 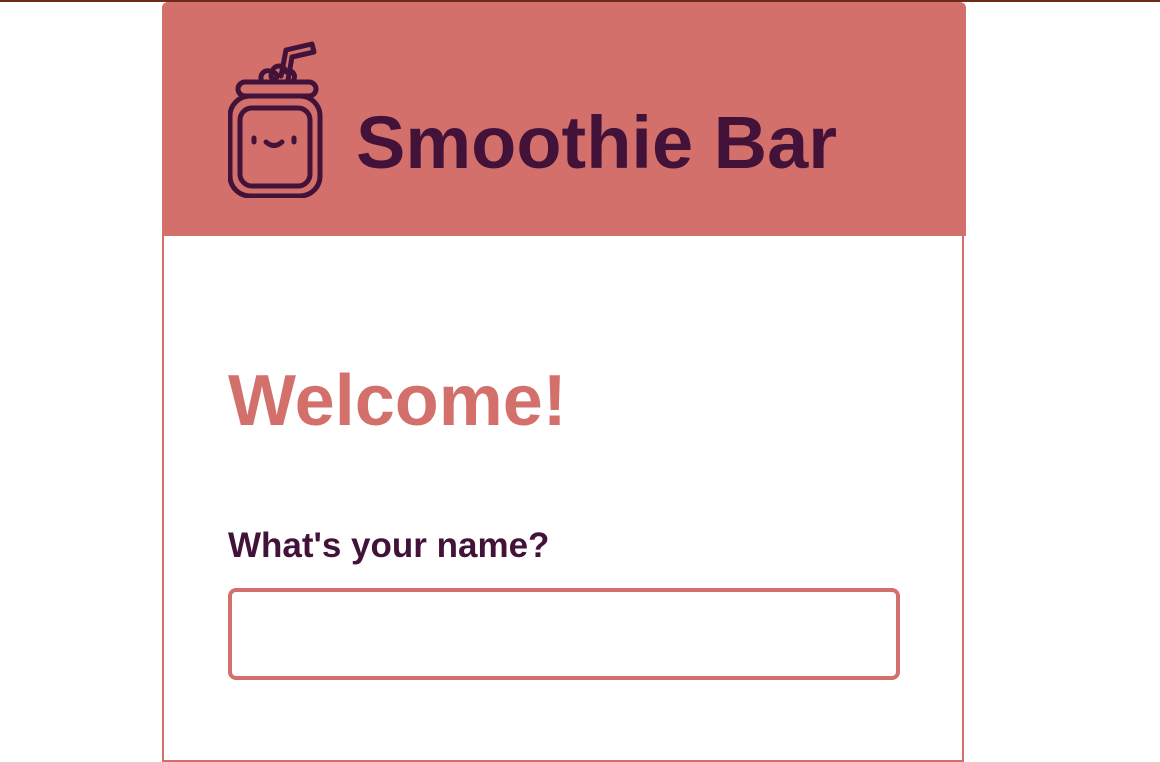 I want to click on name-input, so click(x=564, y=634).